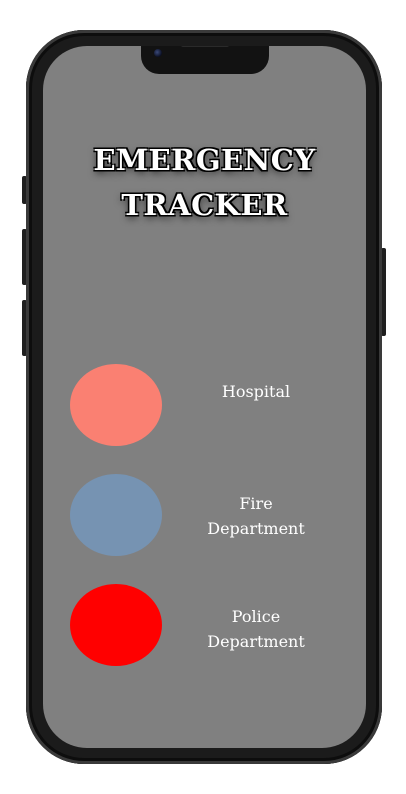 The image size is (406, 794). I want to click on front-camera-icon, so click(158, 53).